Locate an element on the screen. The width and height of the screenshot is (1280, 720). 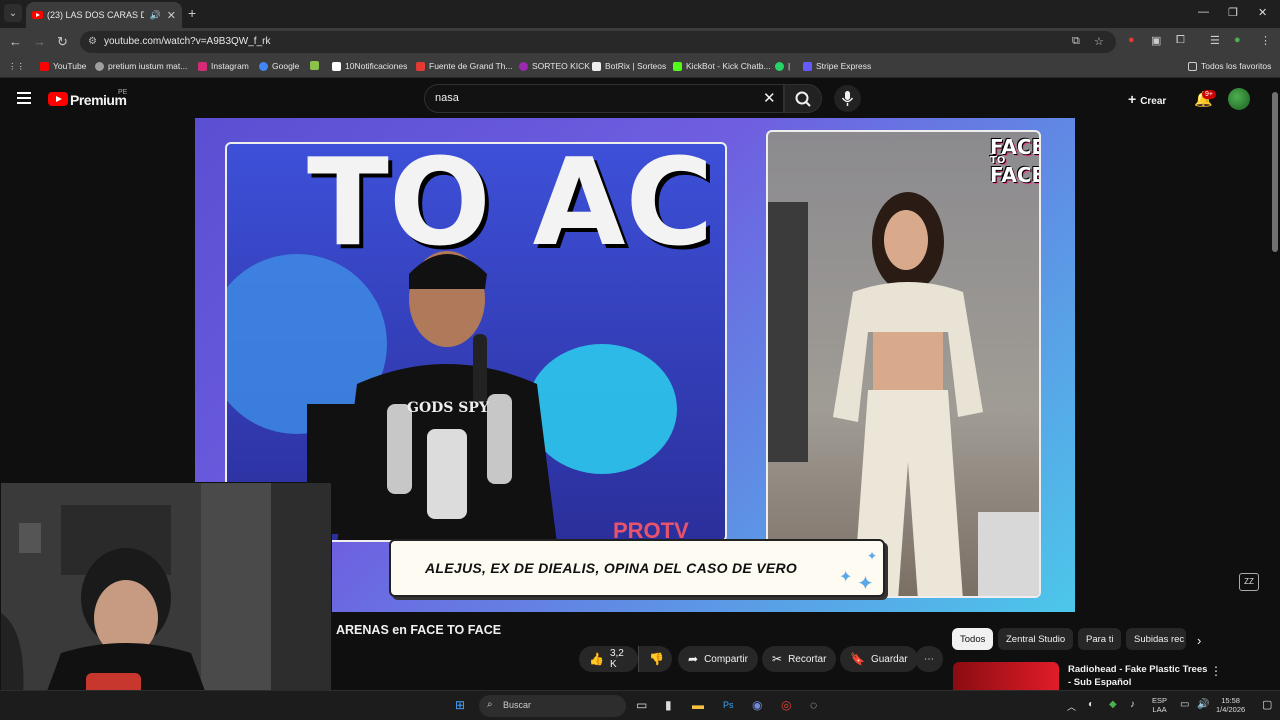
bookmark-unnamed is located at coordinates (316, 65).